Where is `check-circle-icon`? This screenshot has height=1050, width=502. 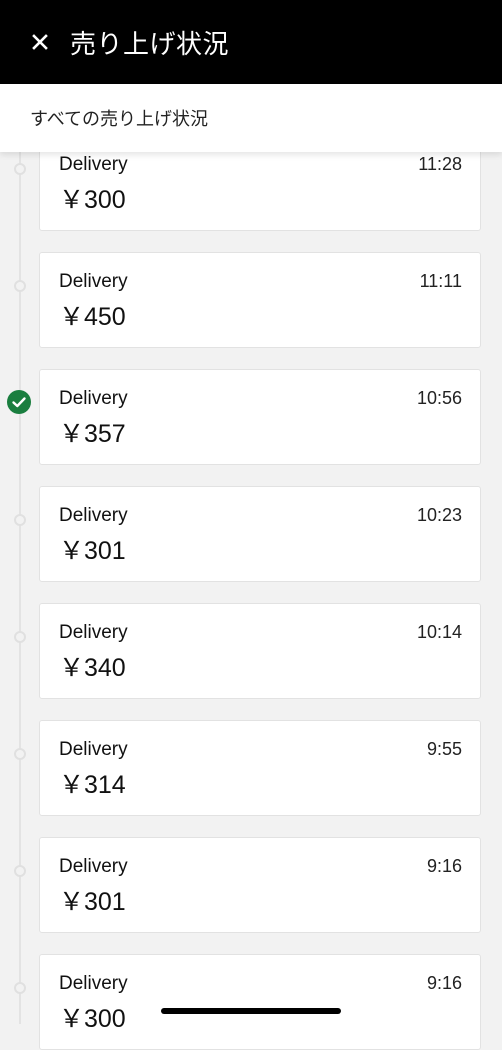 check-circle-icon is located at coordinates (19, 402).